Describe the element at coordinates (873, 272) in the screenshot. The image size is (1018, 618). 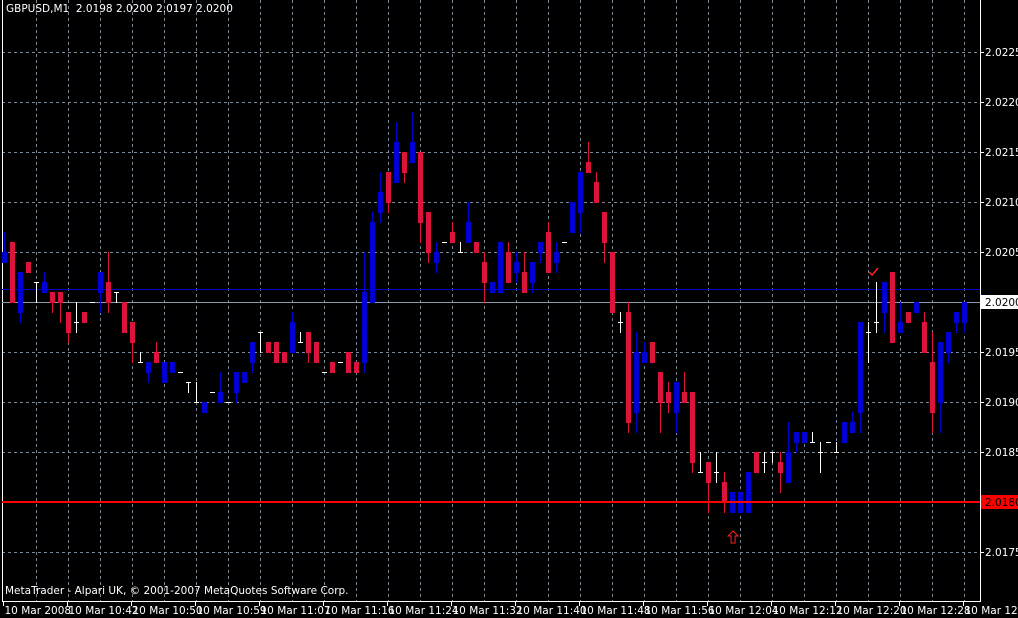
I see `check-mark-icon` at that location.